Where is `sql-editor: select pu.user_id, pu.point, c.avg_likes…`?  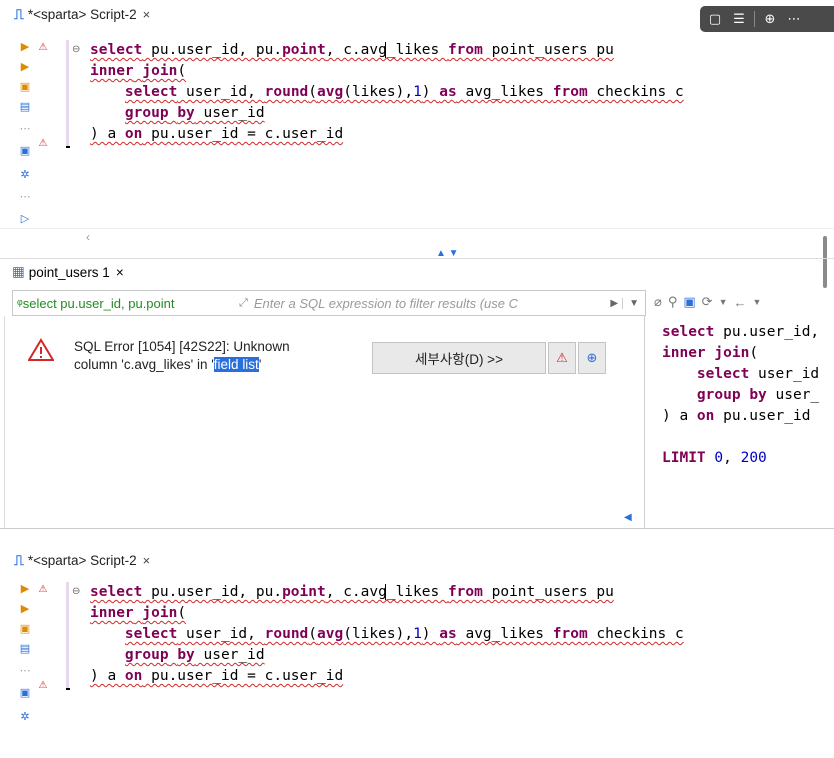
sql-editor: select pu.user_id, pu.point, c.avg_likes… is located at coordinates (387, 92).